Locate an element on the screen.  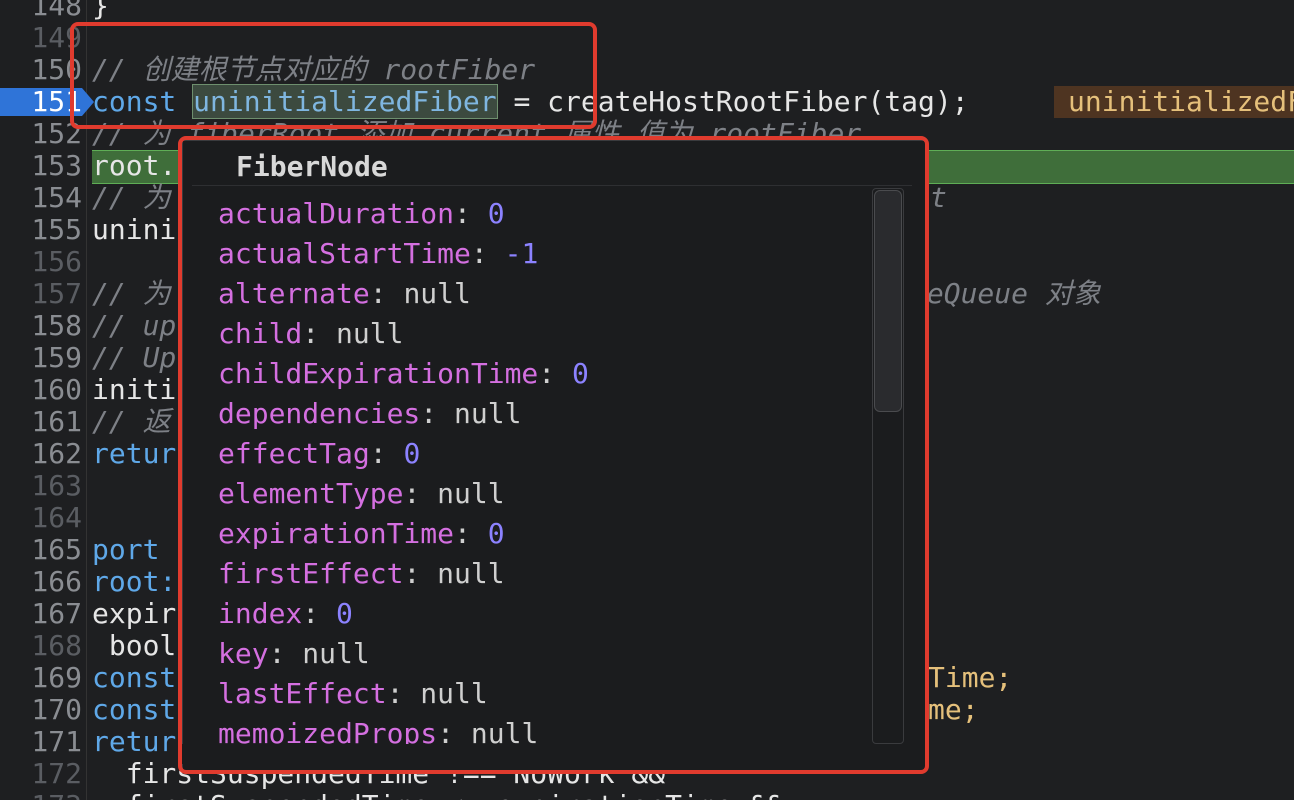
line-number: 165 is located at coordinates (41, 550).